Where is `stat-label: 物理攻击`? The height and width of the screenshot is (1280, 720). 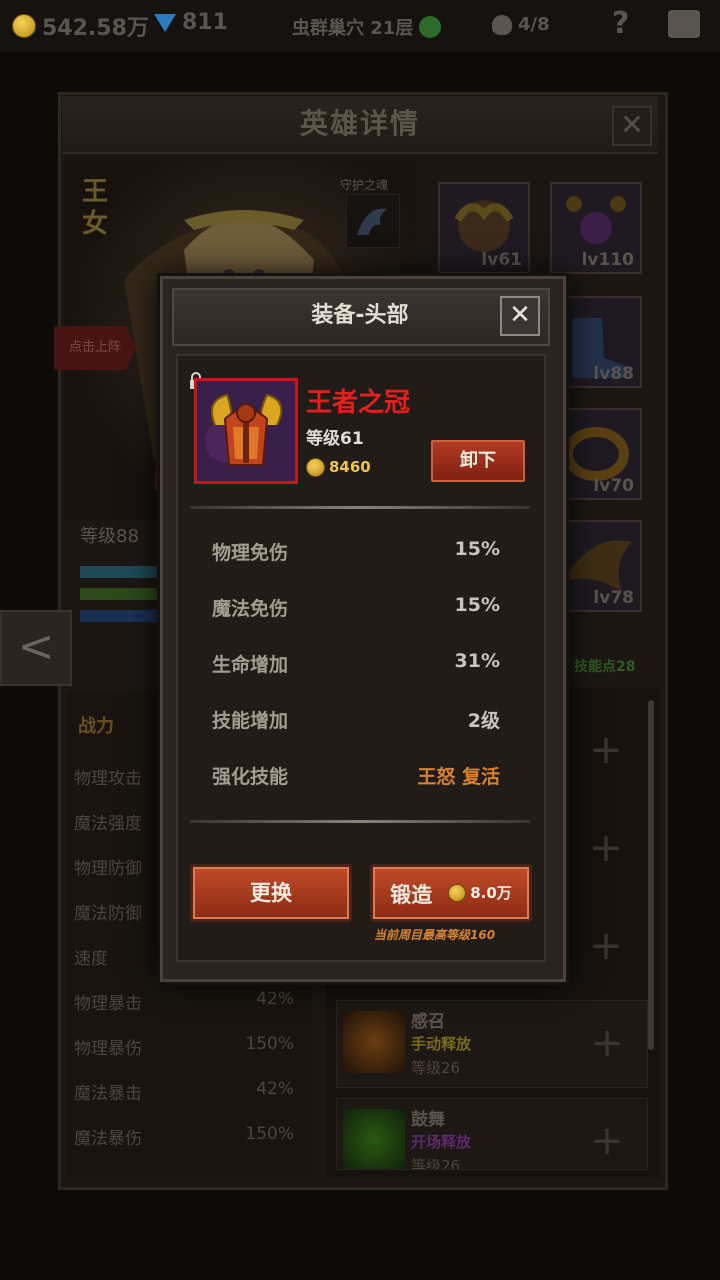
stat-label: 物理攻击 is located at coordinates (108, 779).